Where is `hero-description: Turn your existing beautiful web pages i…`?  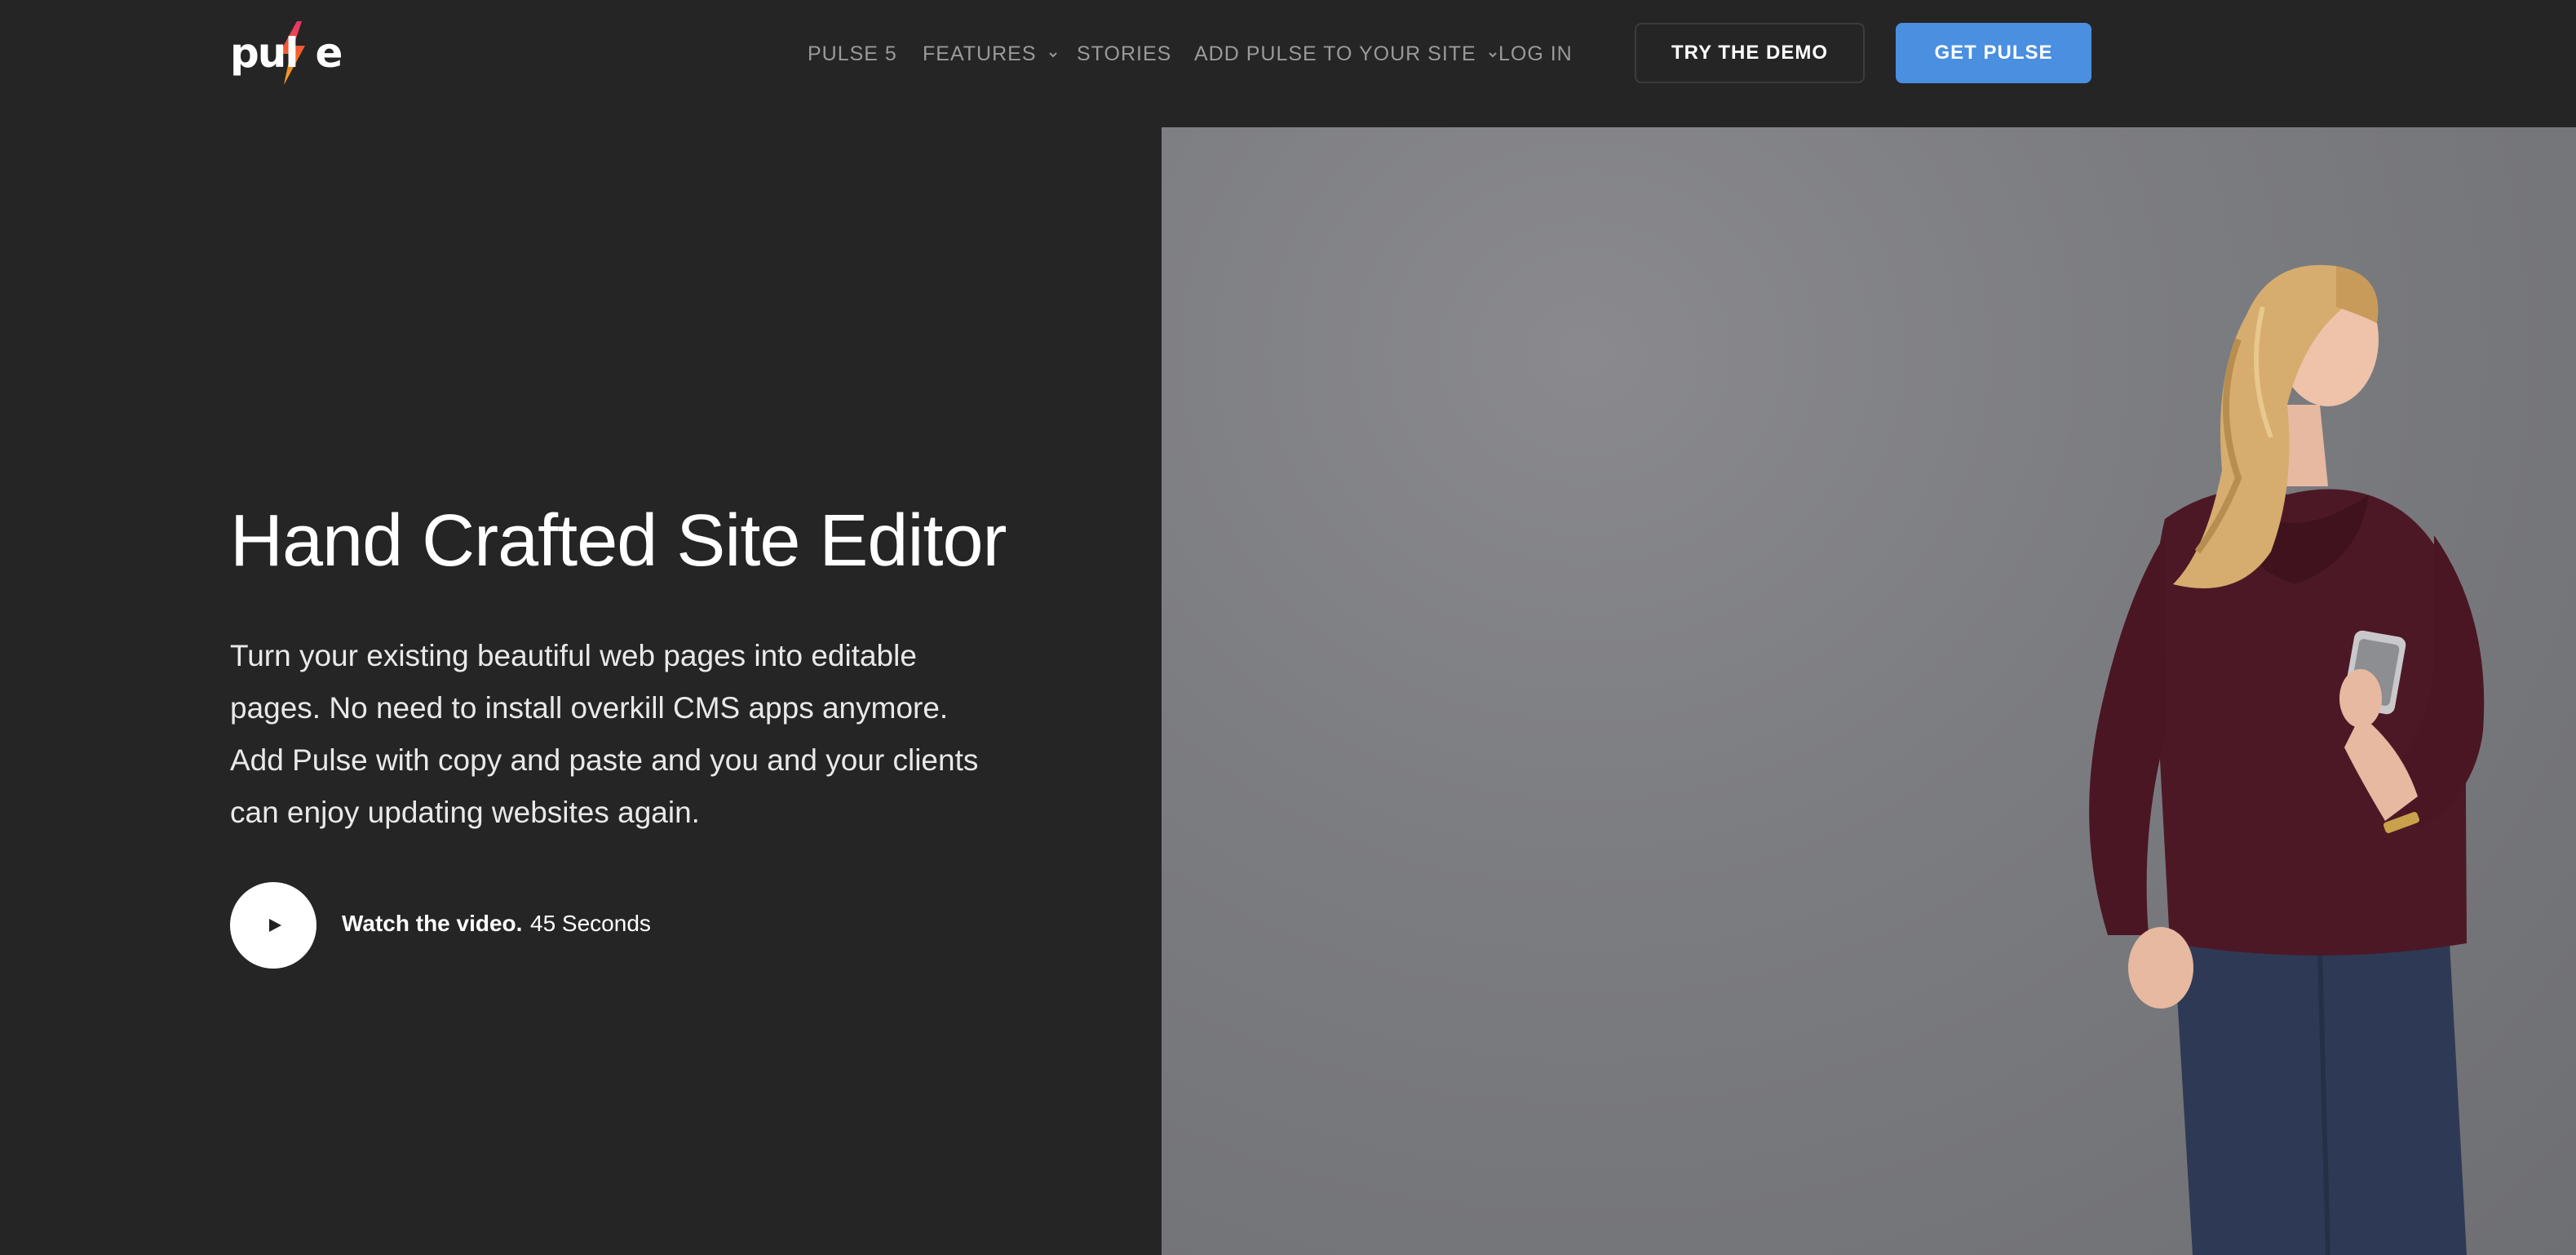 hero-description: Turn your existing beautiful web pages i… is located at coordinates (604, 734).